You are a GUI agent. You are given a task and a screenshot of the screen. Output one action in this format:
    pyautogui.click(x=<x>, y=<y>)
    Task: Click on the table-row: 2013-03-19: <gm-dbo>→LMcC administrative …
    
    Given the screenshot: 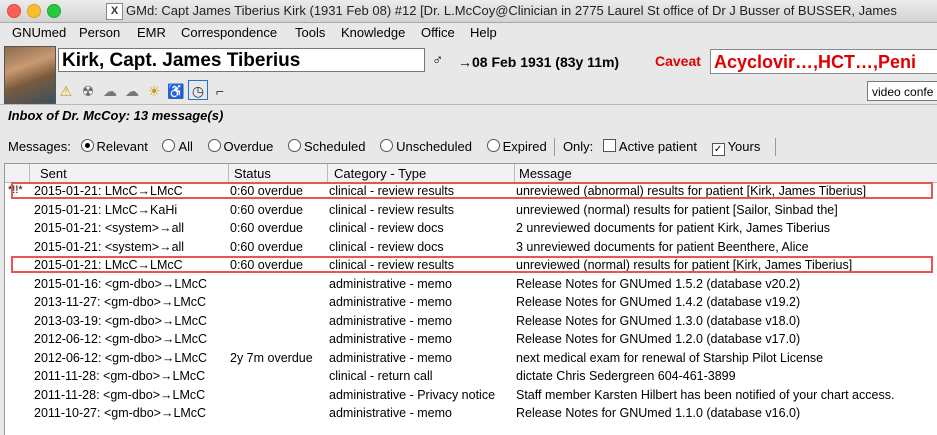 What is the action you would take?
    pyautogui.click(x=471, y=322)
    